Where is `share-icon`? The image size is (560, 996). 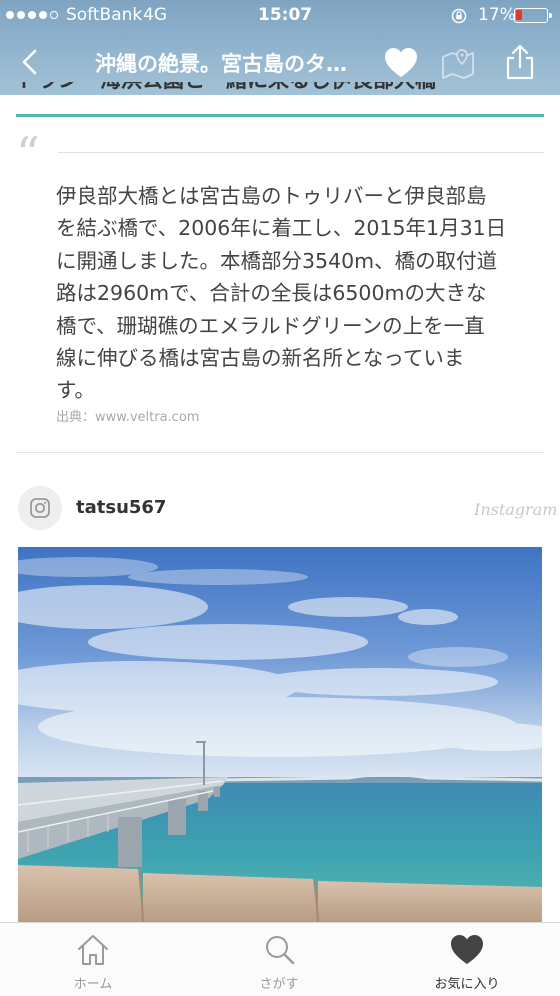 share-icon is located at coordinates (520, 62).